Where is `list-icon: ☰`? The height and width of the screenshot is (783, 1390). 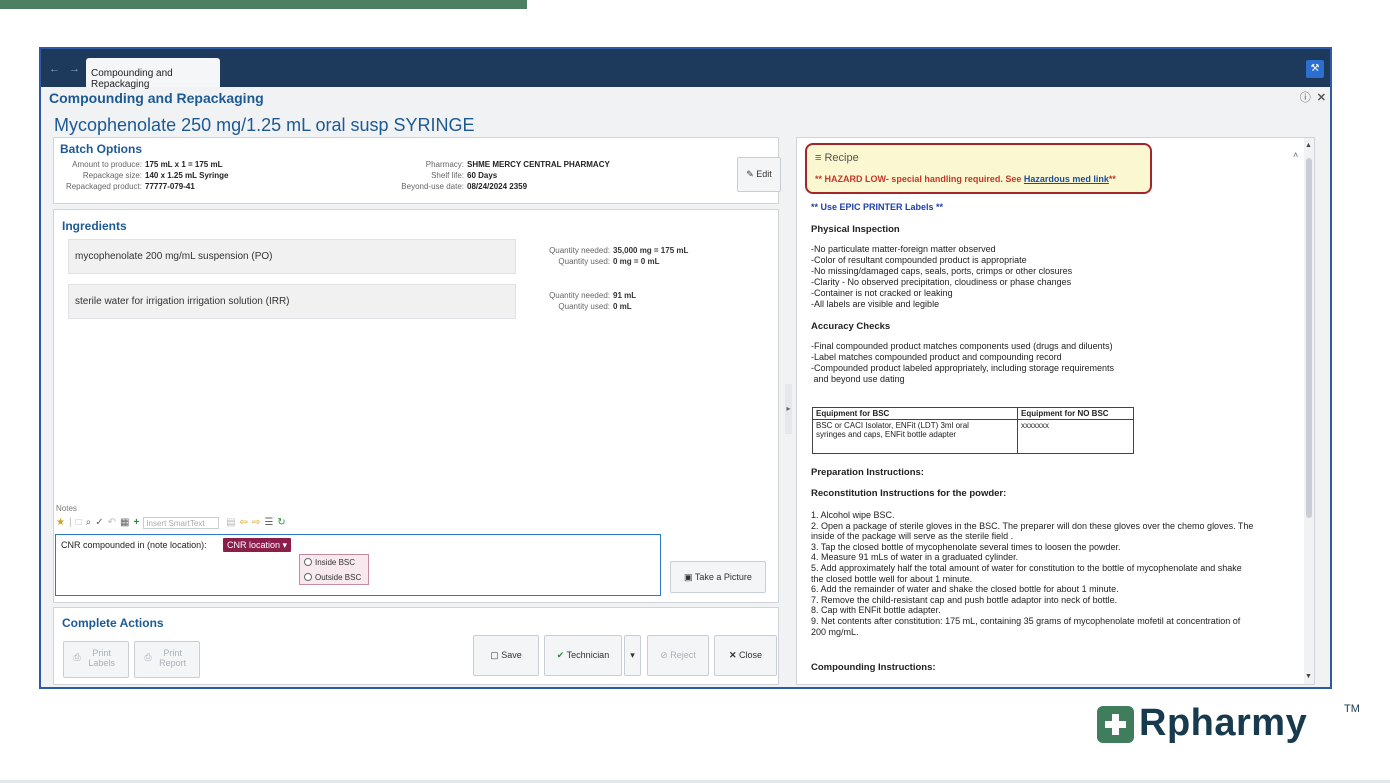
list-icon: ☰ is located at coordinates (268, 522).